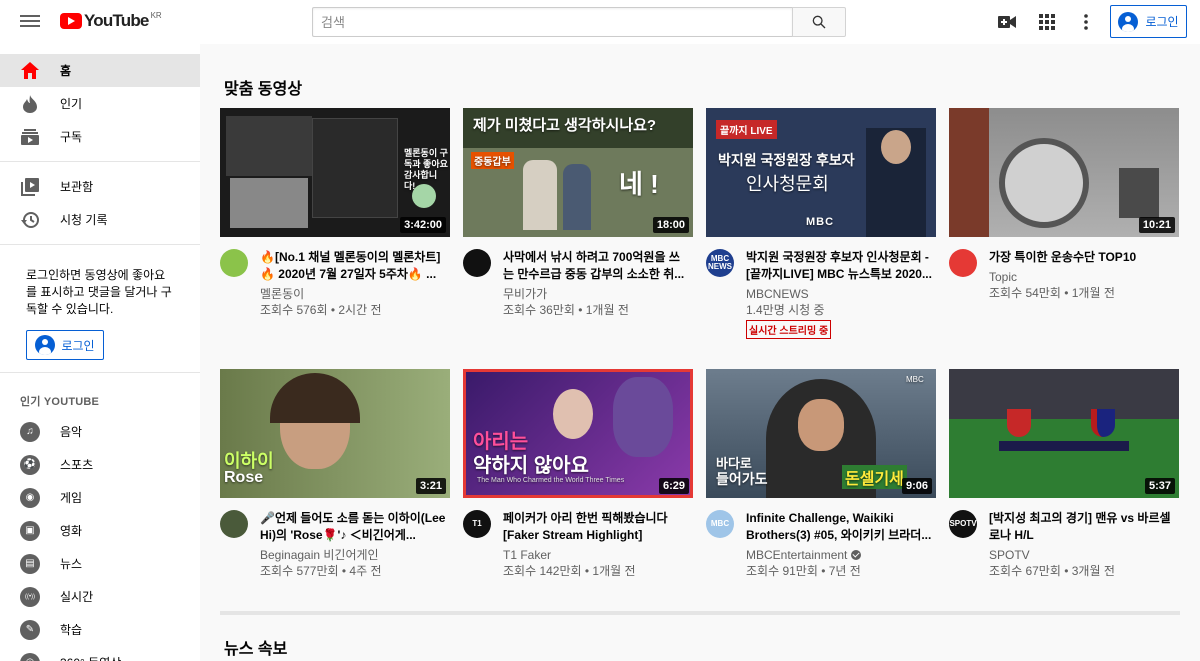 This screenshot has height=661, width=1200. What do you see at coordinates (1082, 257) in the screenshot?
I see `video-title: 가장 특이한 운송수단 TOP10` at bounding box center [1082, 257].